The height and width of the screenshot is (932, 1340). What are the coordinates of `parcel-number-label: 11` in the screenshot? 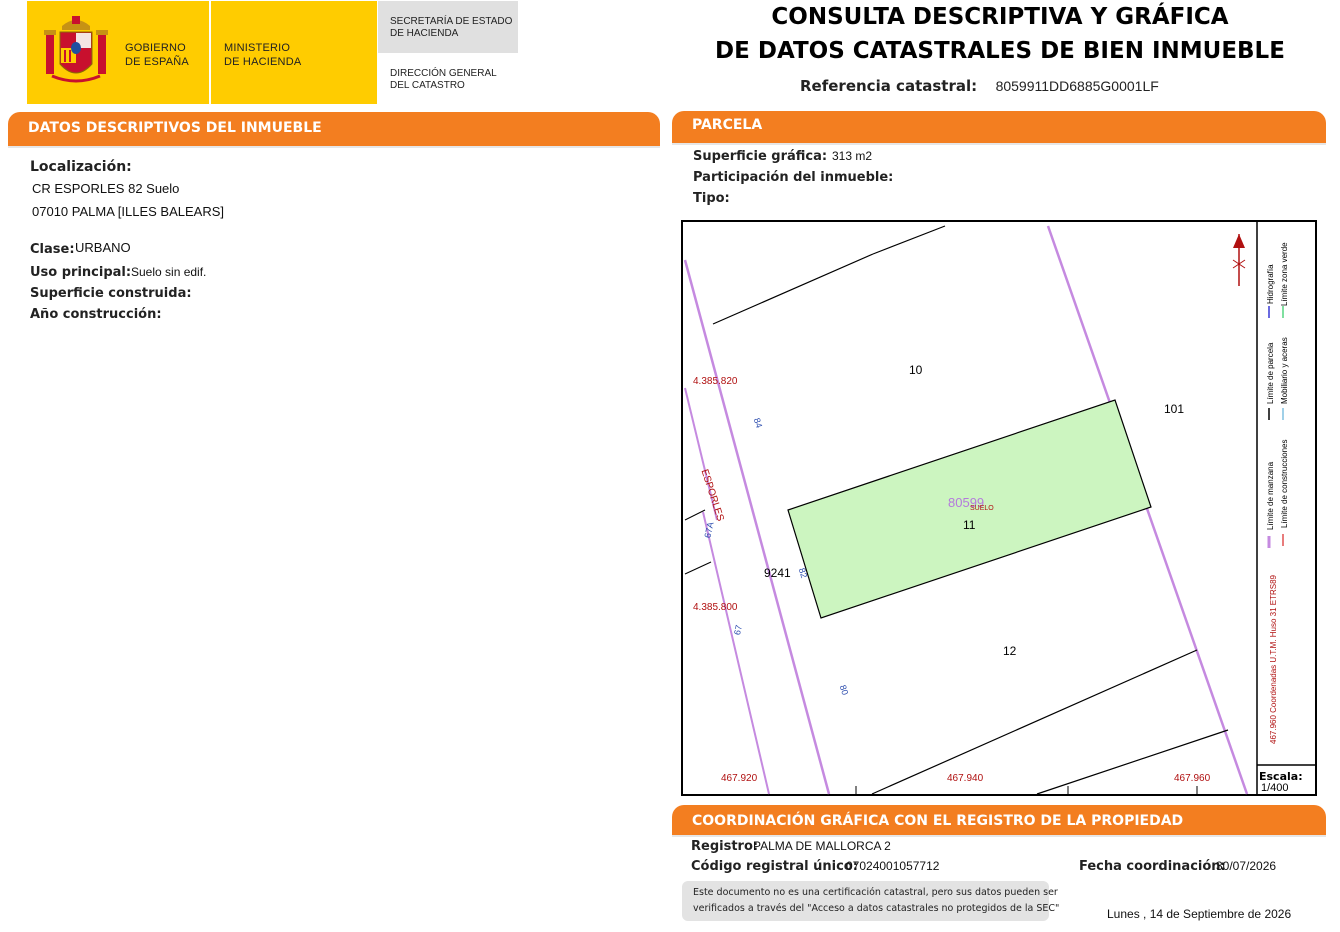 It's located at (969, 525).